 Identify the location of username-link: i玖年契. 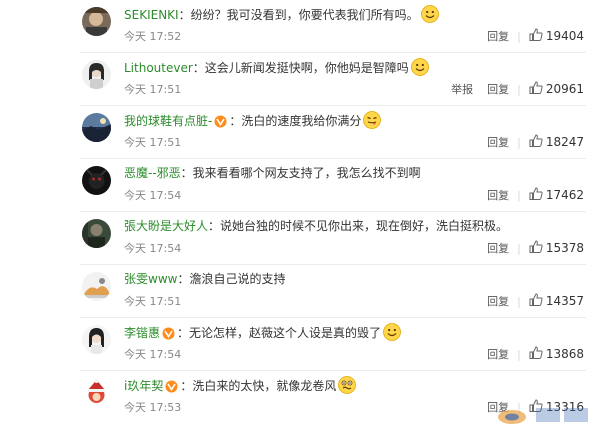
(143, 386).